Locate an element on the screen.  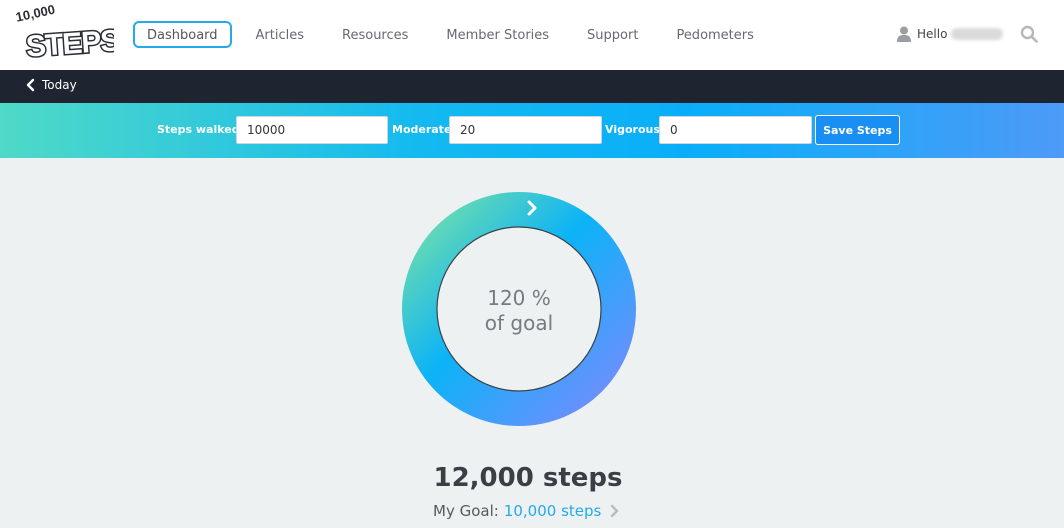
back-to-today-button: Today is located at coordinates (51, 85).